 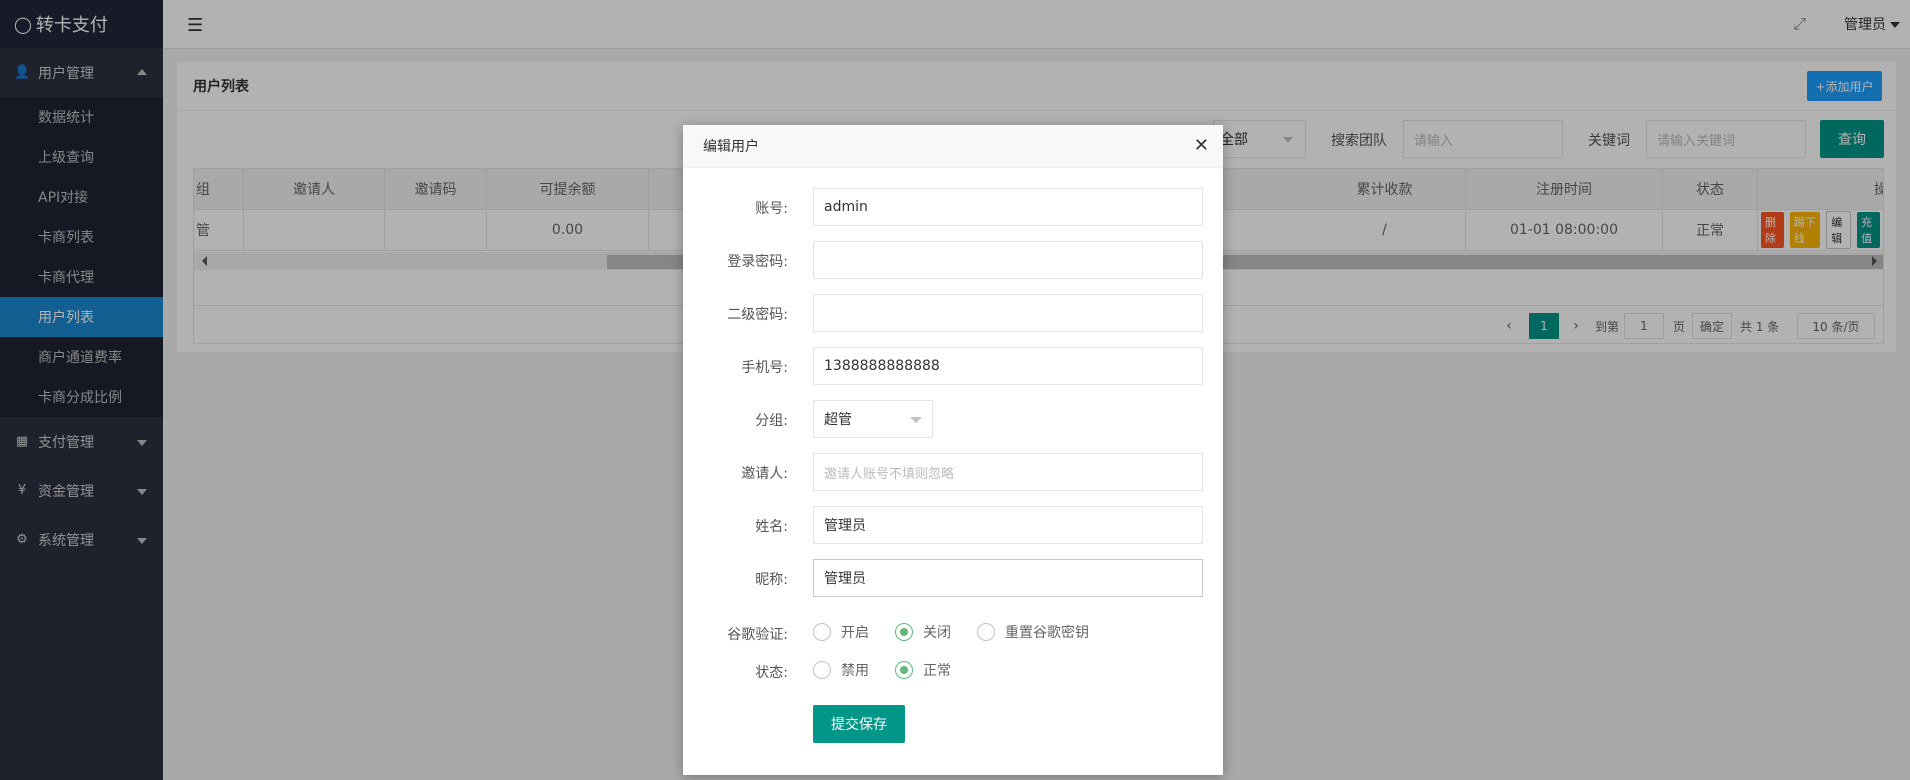 What do you see at coordinates (771, 673) in the screenshot?
I see `status-label: 状态:` at bounding box center [771, 673].